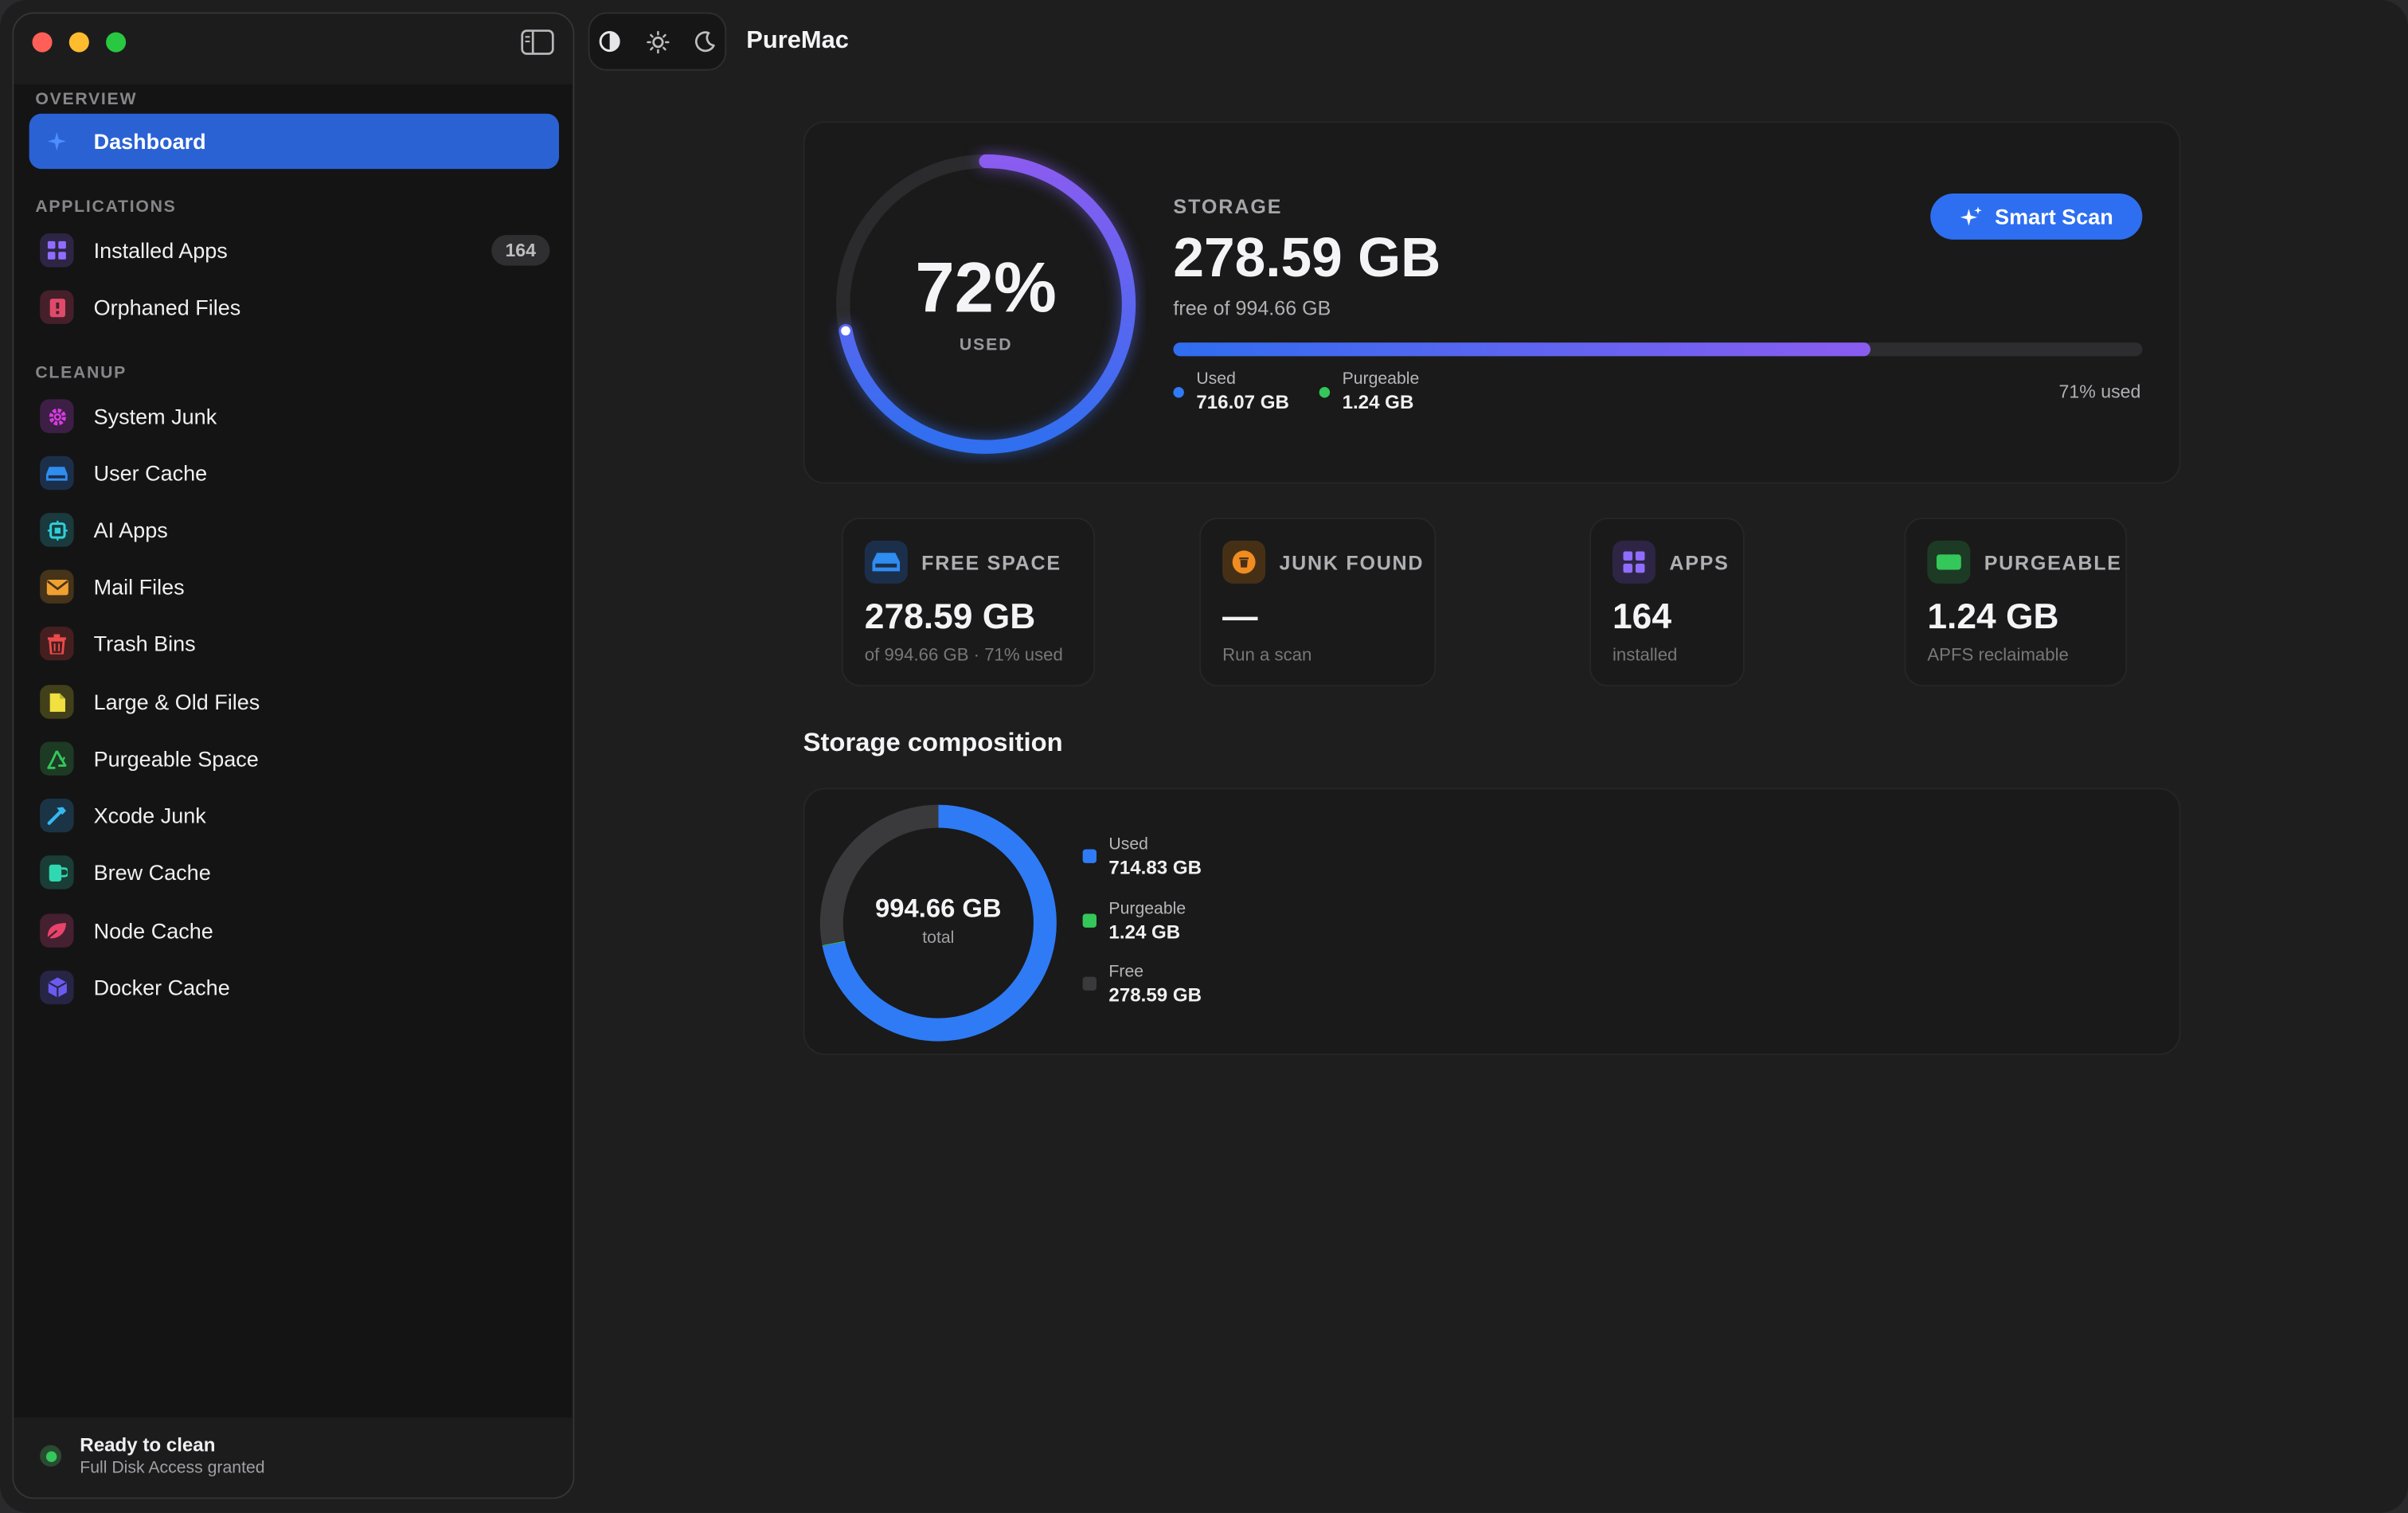 Image resolution: width=2408 pixels, height=1513 pixels. I want to click on sidebar-item-label: User Cache, so click(150, 473).